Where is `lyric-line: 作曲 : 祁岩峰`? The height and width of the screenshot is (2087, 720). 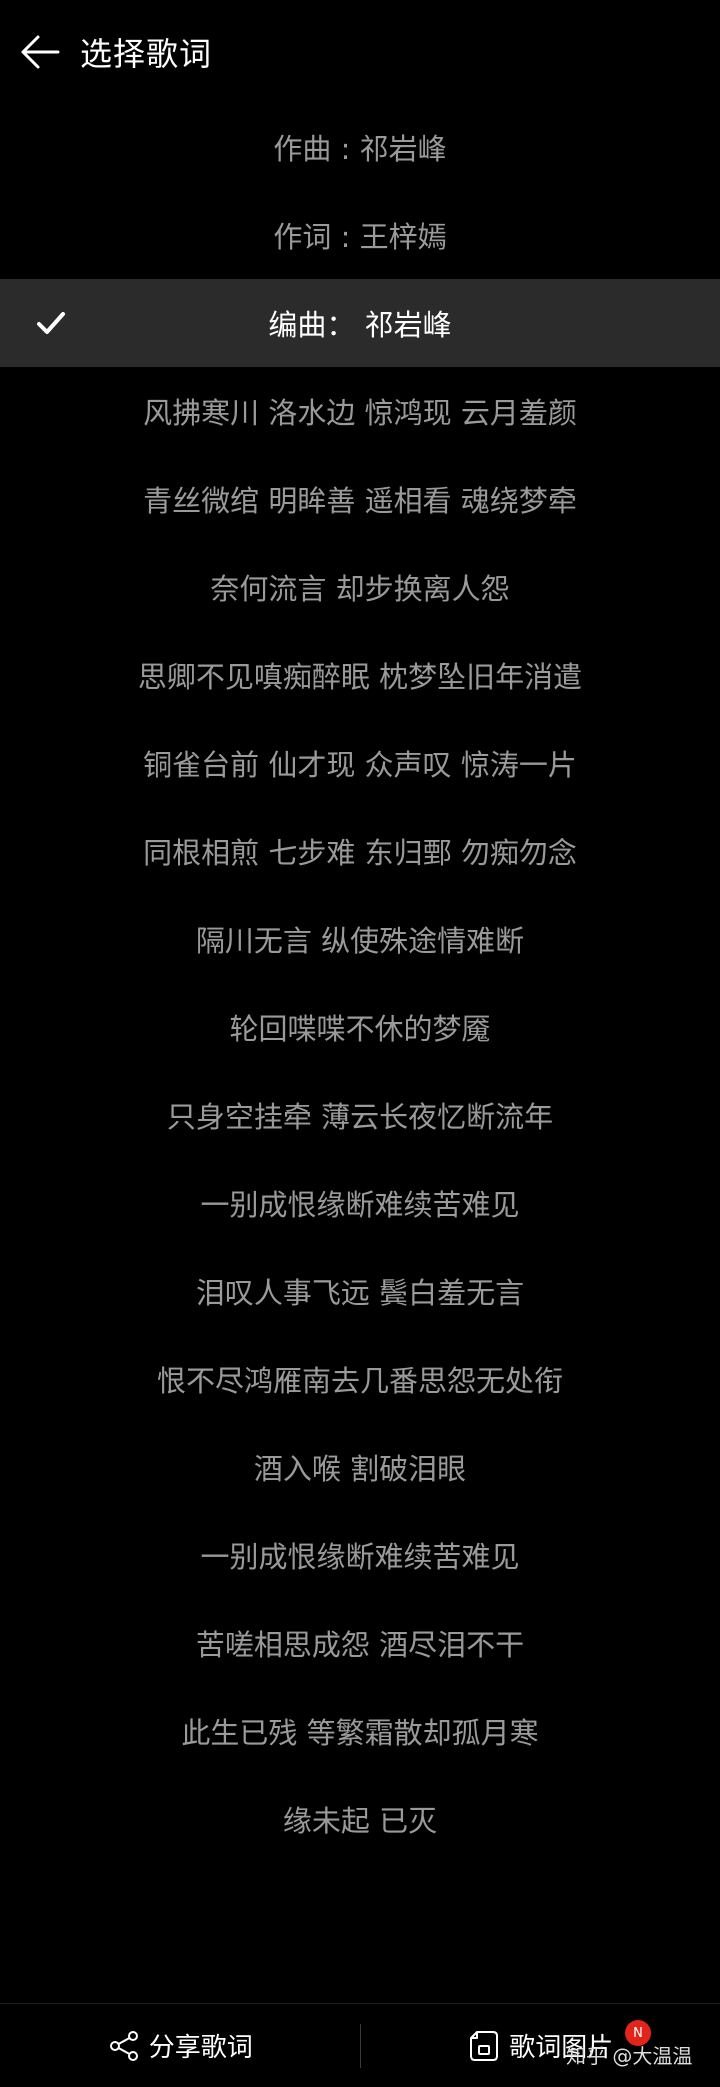 lyric-line: 作曲 : 祁岩峰 is located at coordinates (360, 147).